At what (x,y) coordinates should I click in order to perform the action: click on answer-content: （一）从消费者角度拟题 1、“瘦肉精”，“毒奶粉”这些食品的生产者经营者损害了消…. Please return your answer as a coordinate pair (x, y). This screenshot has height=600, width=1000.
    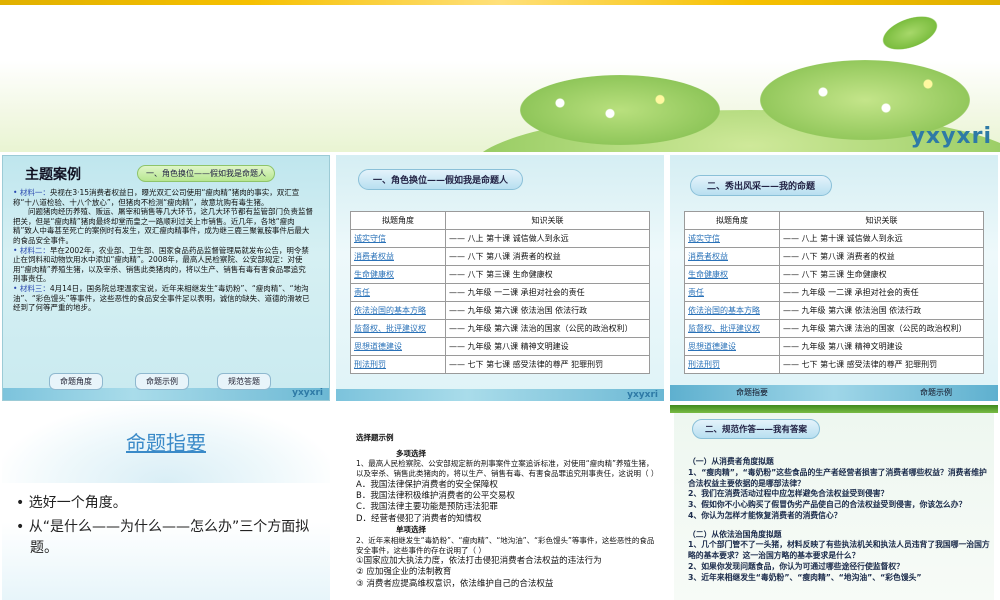
    Looking at the image, I should click on (841, 520).